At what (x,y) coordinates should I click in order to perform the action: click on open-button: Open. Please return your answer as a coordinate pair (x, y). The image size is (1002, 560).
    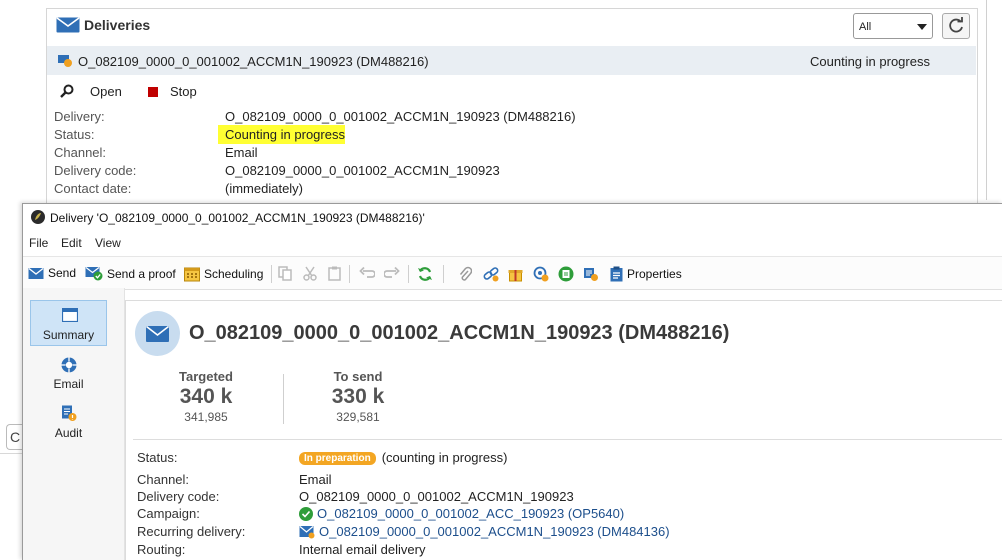
    Looking at the image, I should click on (106, 91).